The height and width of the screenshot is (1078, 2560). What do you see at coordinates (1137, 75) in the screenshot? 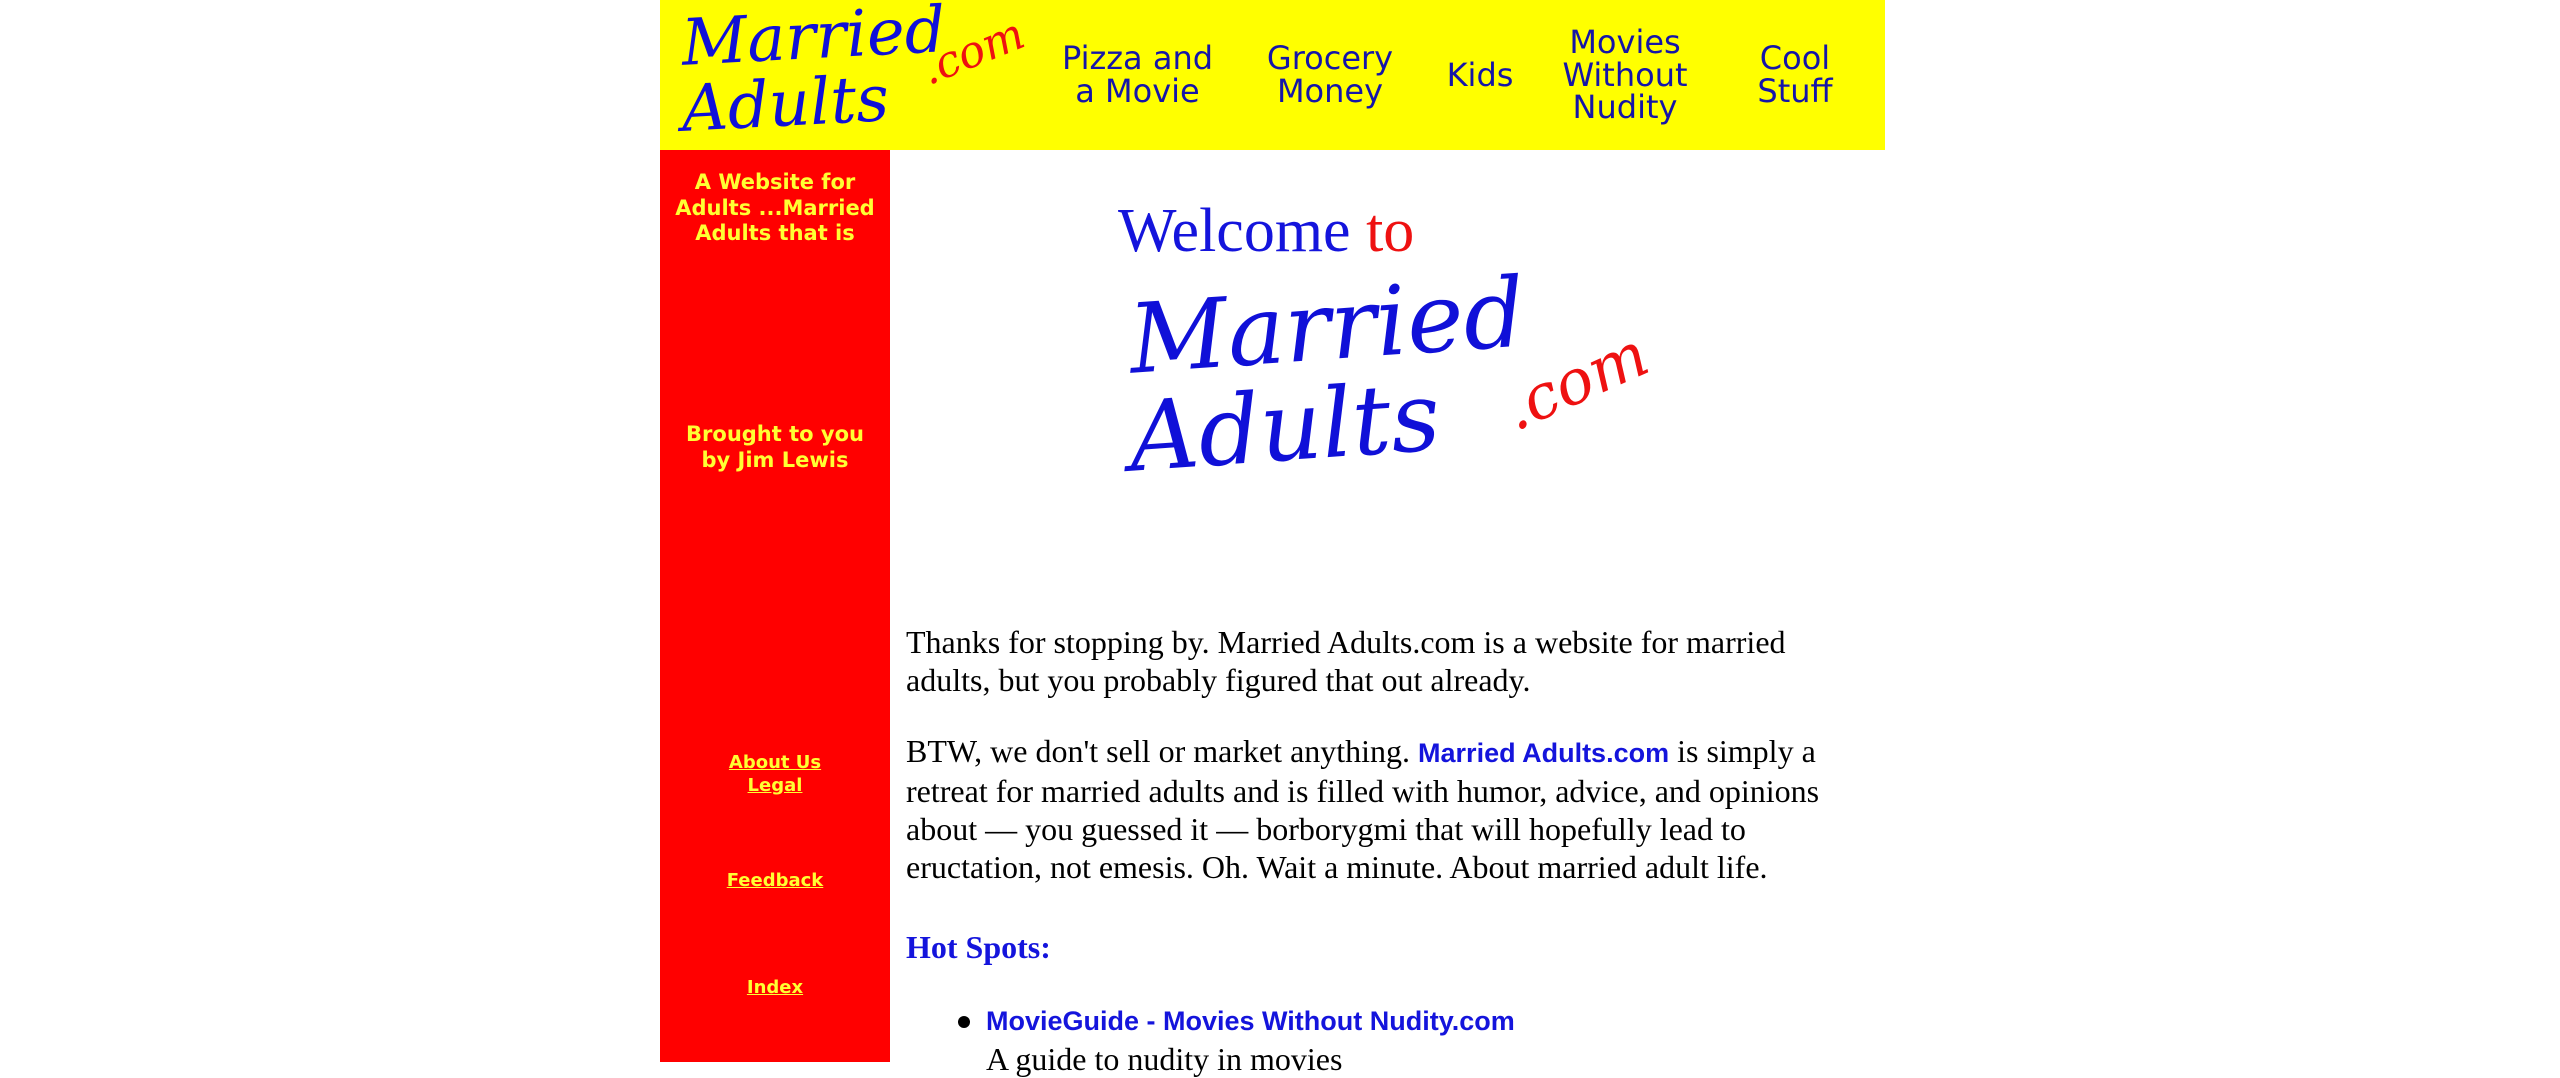
I see `nav-pizza-and-a-movie: Pizza and a Movie` at bounding box center [1137, 75].